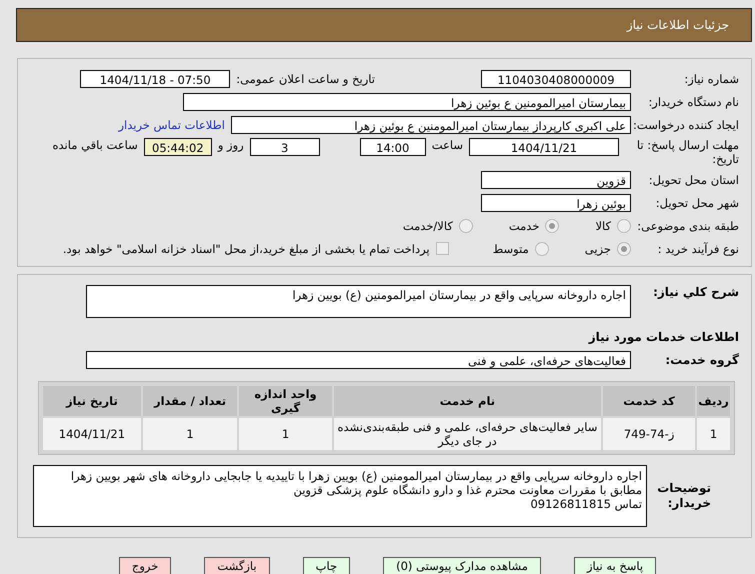 This screenshot has width=755, height=574. Describe the element at coordinates (702, 359) in the screenshot. I see `field-label: گروه خدمت:` at that location.